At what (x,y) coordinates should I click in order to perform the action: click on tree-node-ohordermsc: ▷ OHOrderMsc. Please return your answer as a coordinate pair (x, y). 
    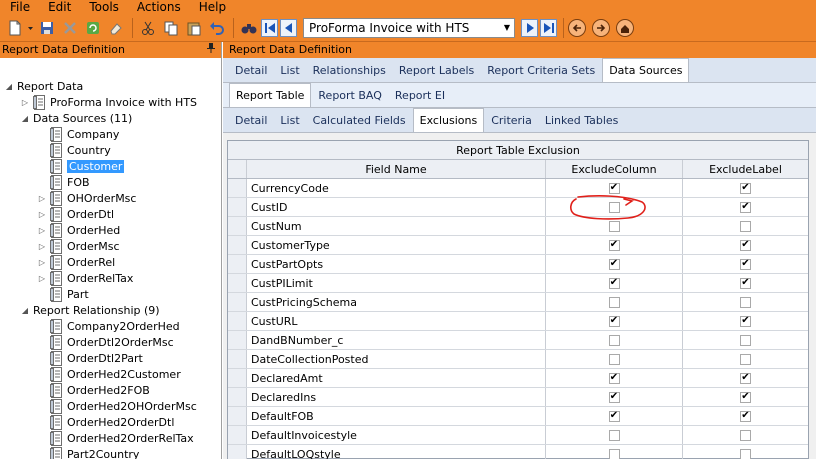
    Looking at the image, I should click on (86, 198).